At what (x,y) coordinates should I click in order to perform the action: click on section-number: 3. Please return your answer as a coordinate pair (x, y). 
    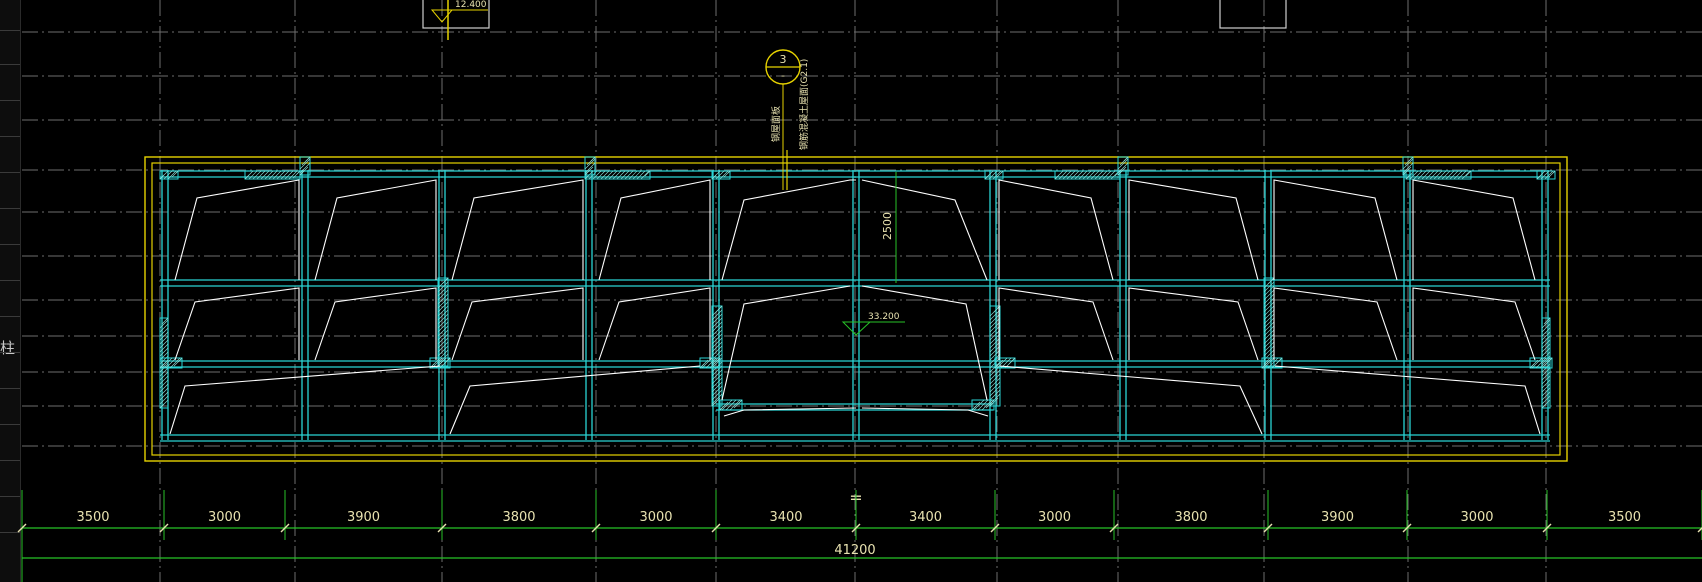
    Looking at the image, I should click on (783, 59).